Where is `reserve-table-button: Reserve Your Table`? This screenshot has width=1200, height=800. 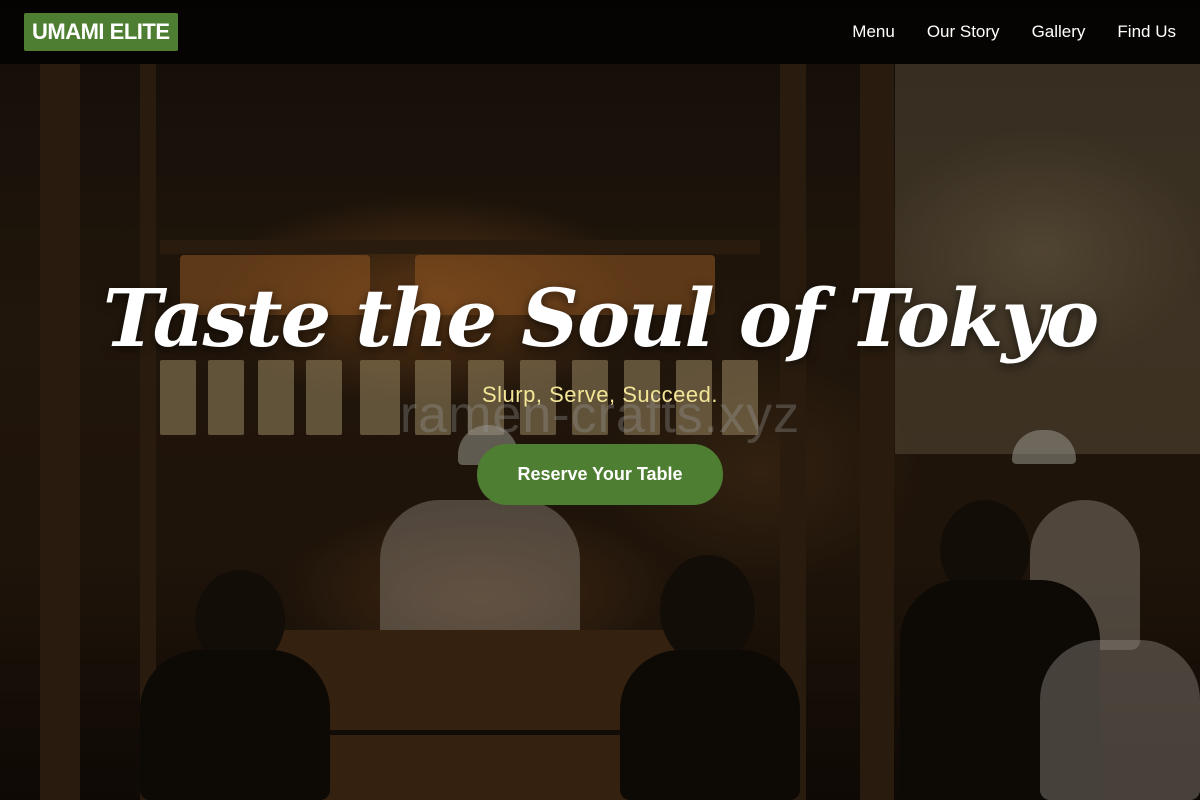
reserve-table-button: Reserve Your Table is located at coordinates (600, 474).